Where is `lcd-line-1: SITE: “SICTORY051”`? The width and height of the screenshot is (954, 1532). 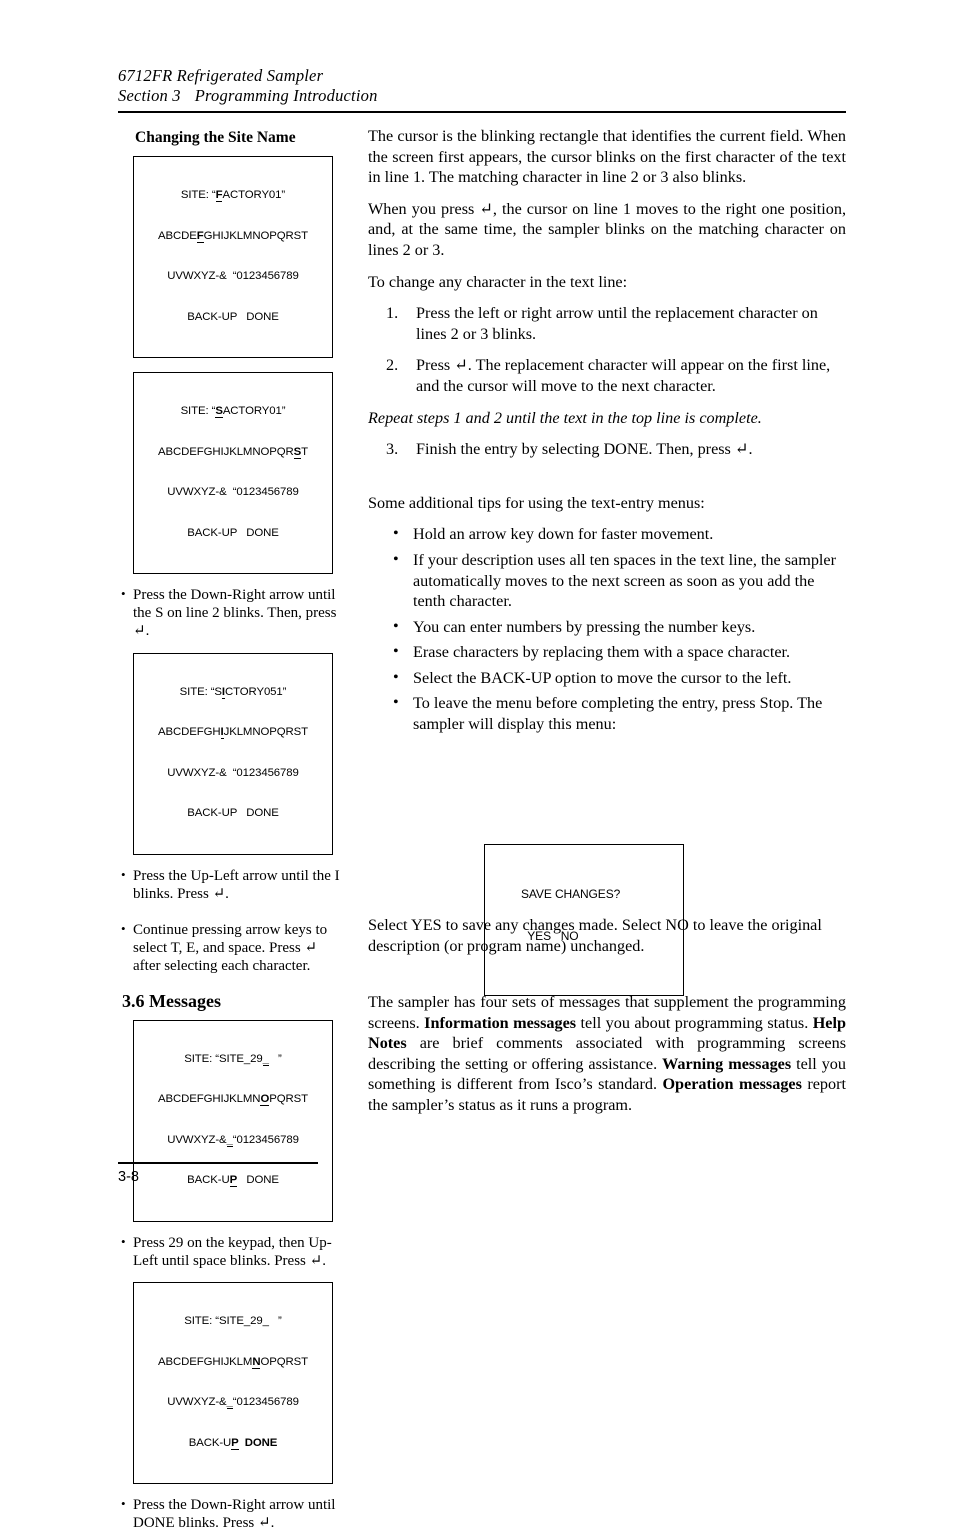
lcd-line-1: SITE: “SICTORY051” is located at coordinates (233, 692).